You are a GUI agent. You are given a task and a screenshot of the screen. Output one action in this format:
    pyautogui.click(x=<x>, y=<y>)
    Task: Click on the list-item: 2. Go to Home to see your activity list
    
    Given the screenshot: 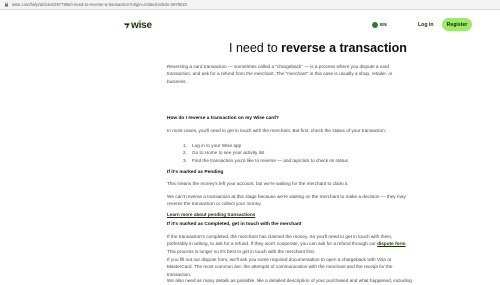 What is the action you would take?
    pyautogui.click(x=224, y=153)
    